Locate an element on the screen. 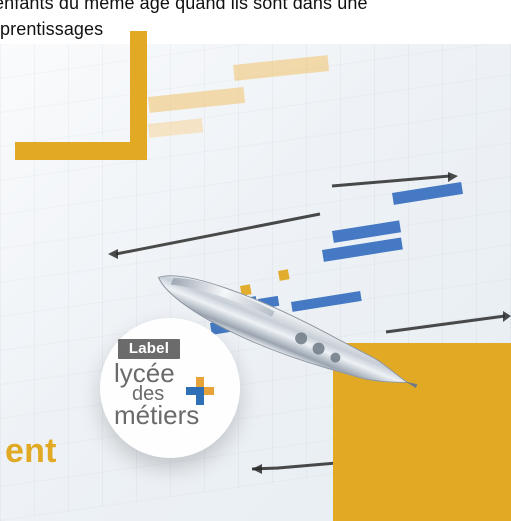  badge-text: lycée des métiers is located at coordinates (173, 394).